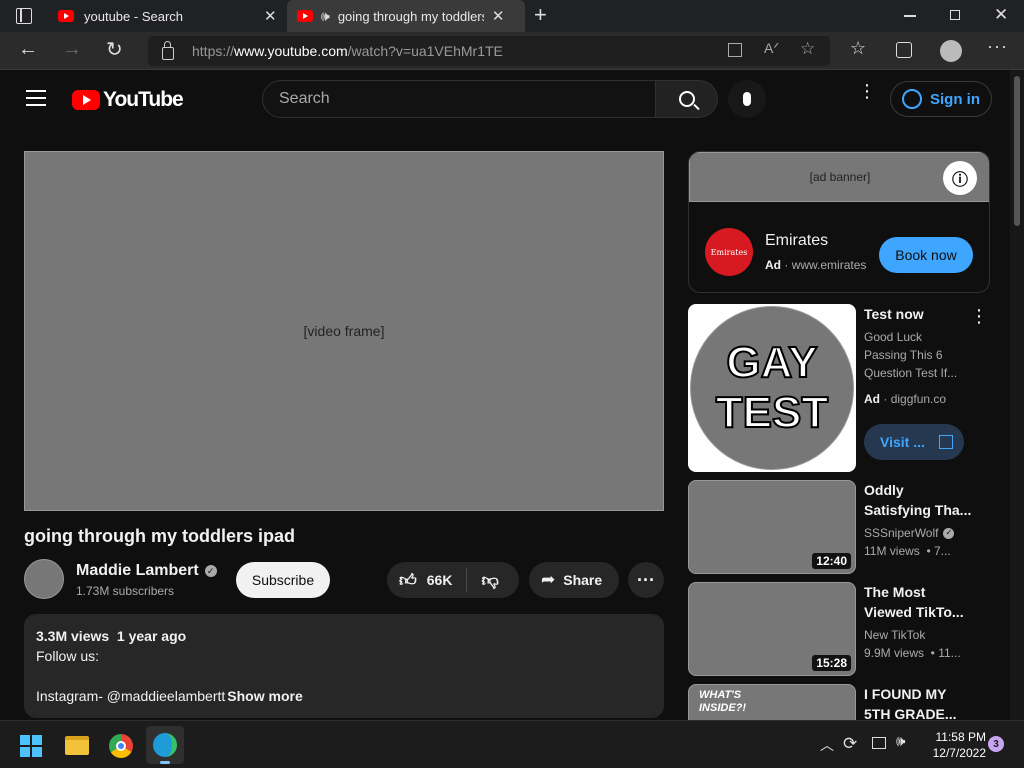 The image size is (1024, 768). I want to click on share-label: Share, so click(583, 580).